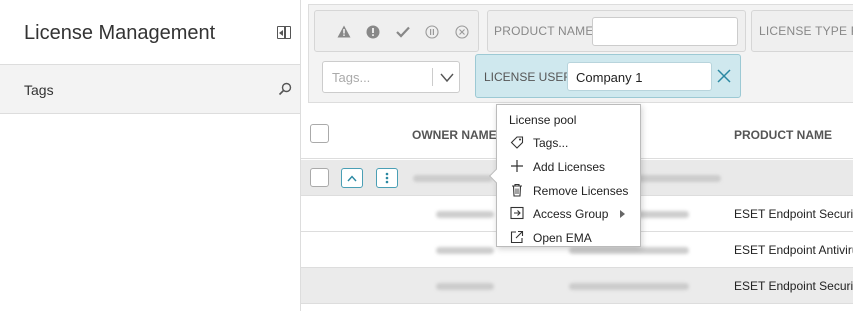  What do you see at coordinates (544, 31) in the screenshot?
I see `product-name-filter-label: PRODUCT NAME` at bounding box center [544, 31].